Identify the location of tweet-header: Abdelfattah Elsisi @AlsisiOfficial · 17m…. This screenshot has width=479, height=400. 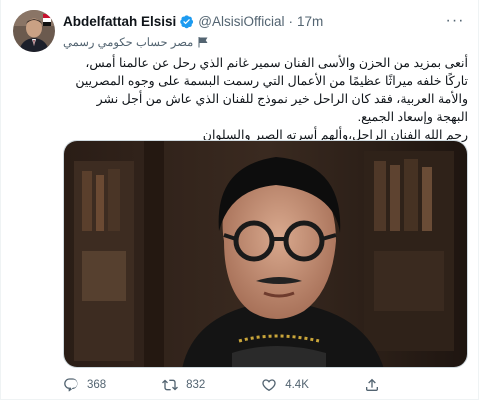
(264, 21).